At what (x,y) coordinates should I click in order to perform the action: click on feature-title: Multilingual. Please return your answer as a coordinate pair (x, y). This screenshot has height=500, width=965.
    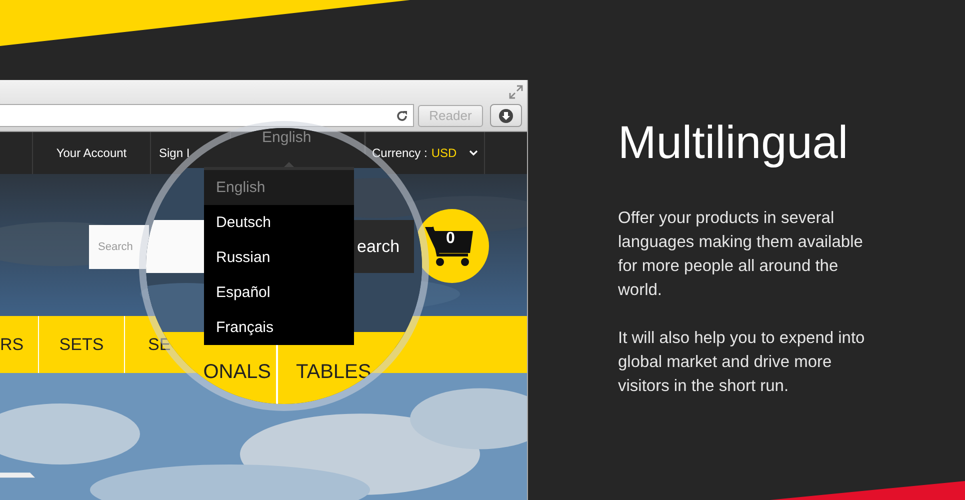
    Looking at the image, I should click on (734, 142).